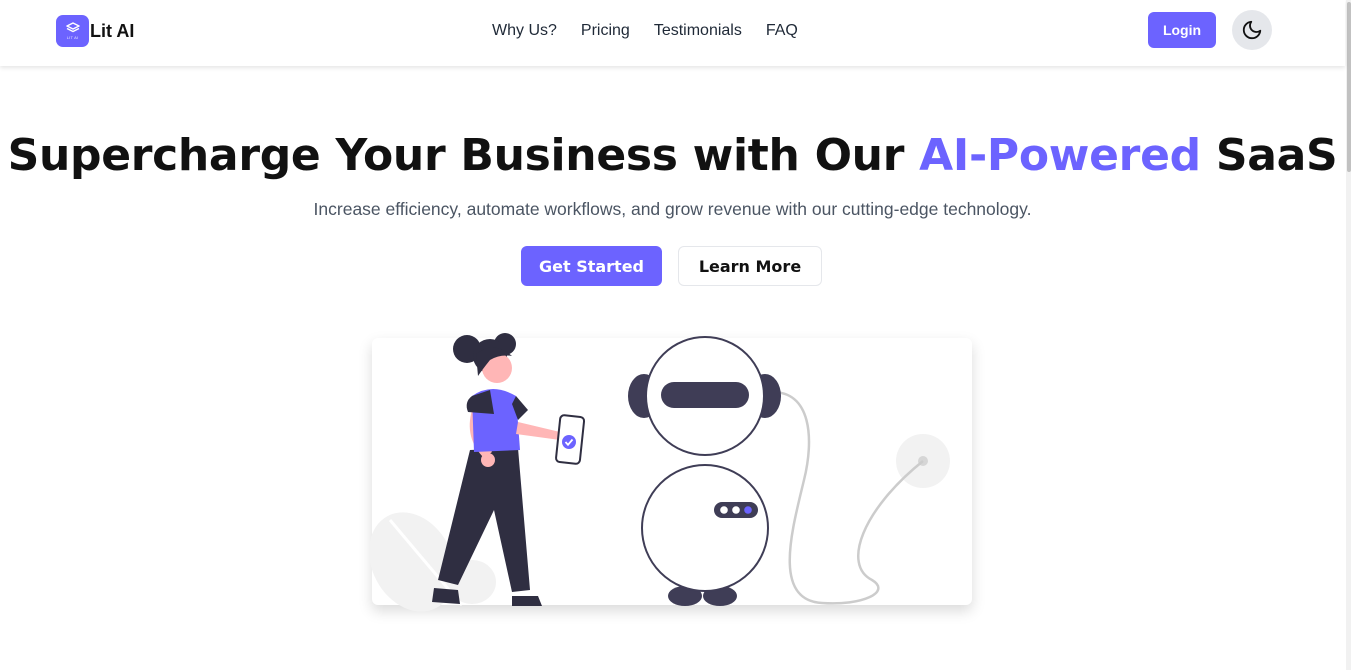 The width and height of the screenshot is (1351, 670). What do you see at coordinates (591, 266) in the screenshot?
I see `get-started-button: Get Started` at bounding box center [591, 266].